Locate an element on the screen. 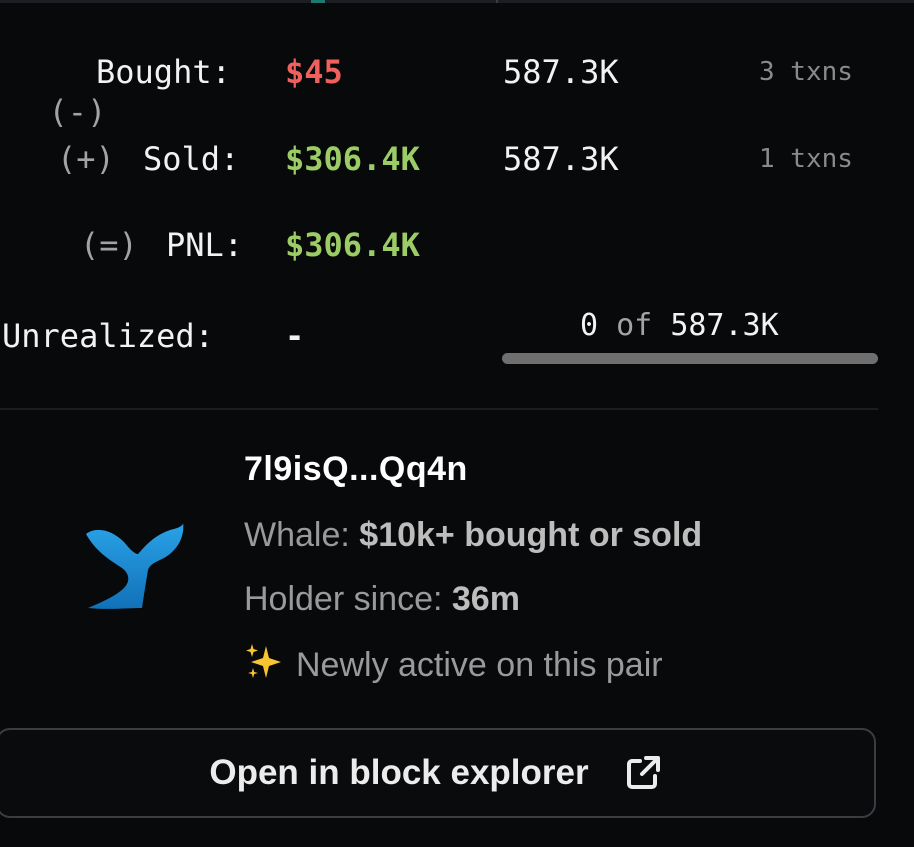  top-border-mark is located at coordinates (497, 1).